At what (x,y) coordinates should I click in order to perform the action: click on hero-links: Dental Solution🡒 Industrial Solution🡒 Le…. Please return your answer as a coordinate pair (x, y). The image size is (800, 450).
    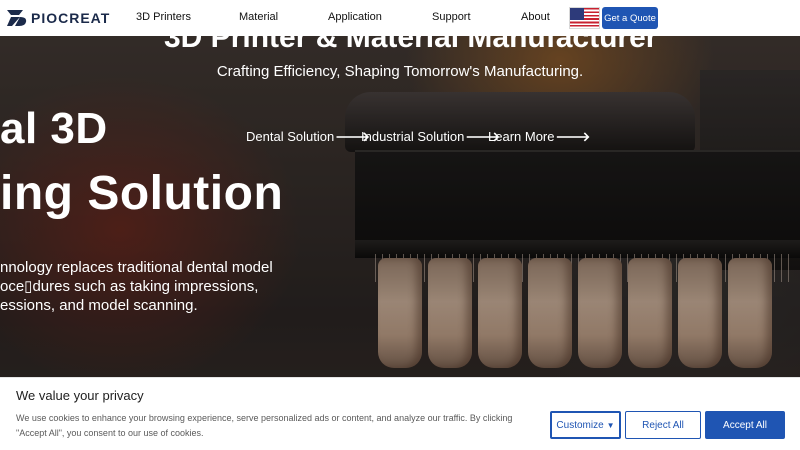
    Looking at the image, I should click on (400, 138).